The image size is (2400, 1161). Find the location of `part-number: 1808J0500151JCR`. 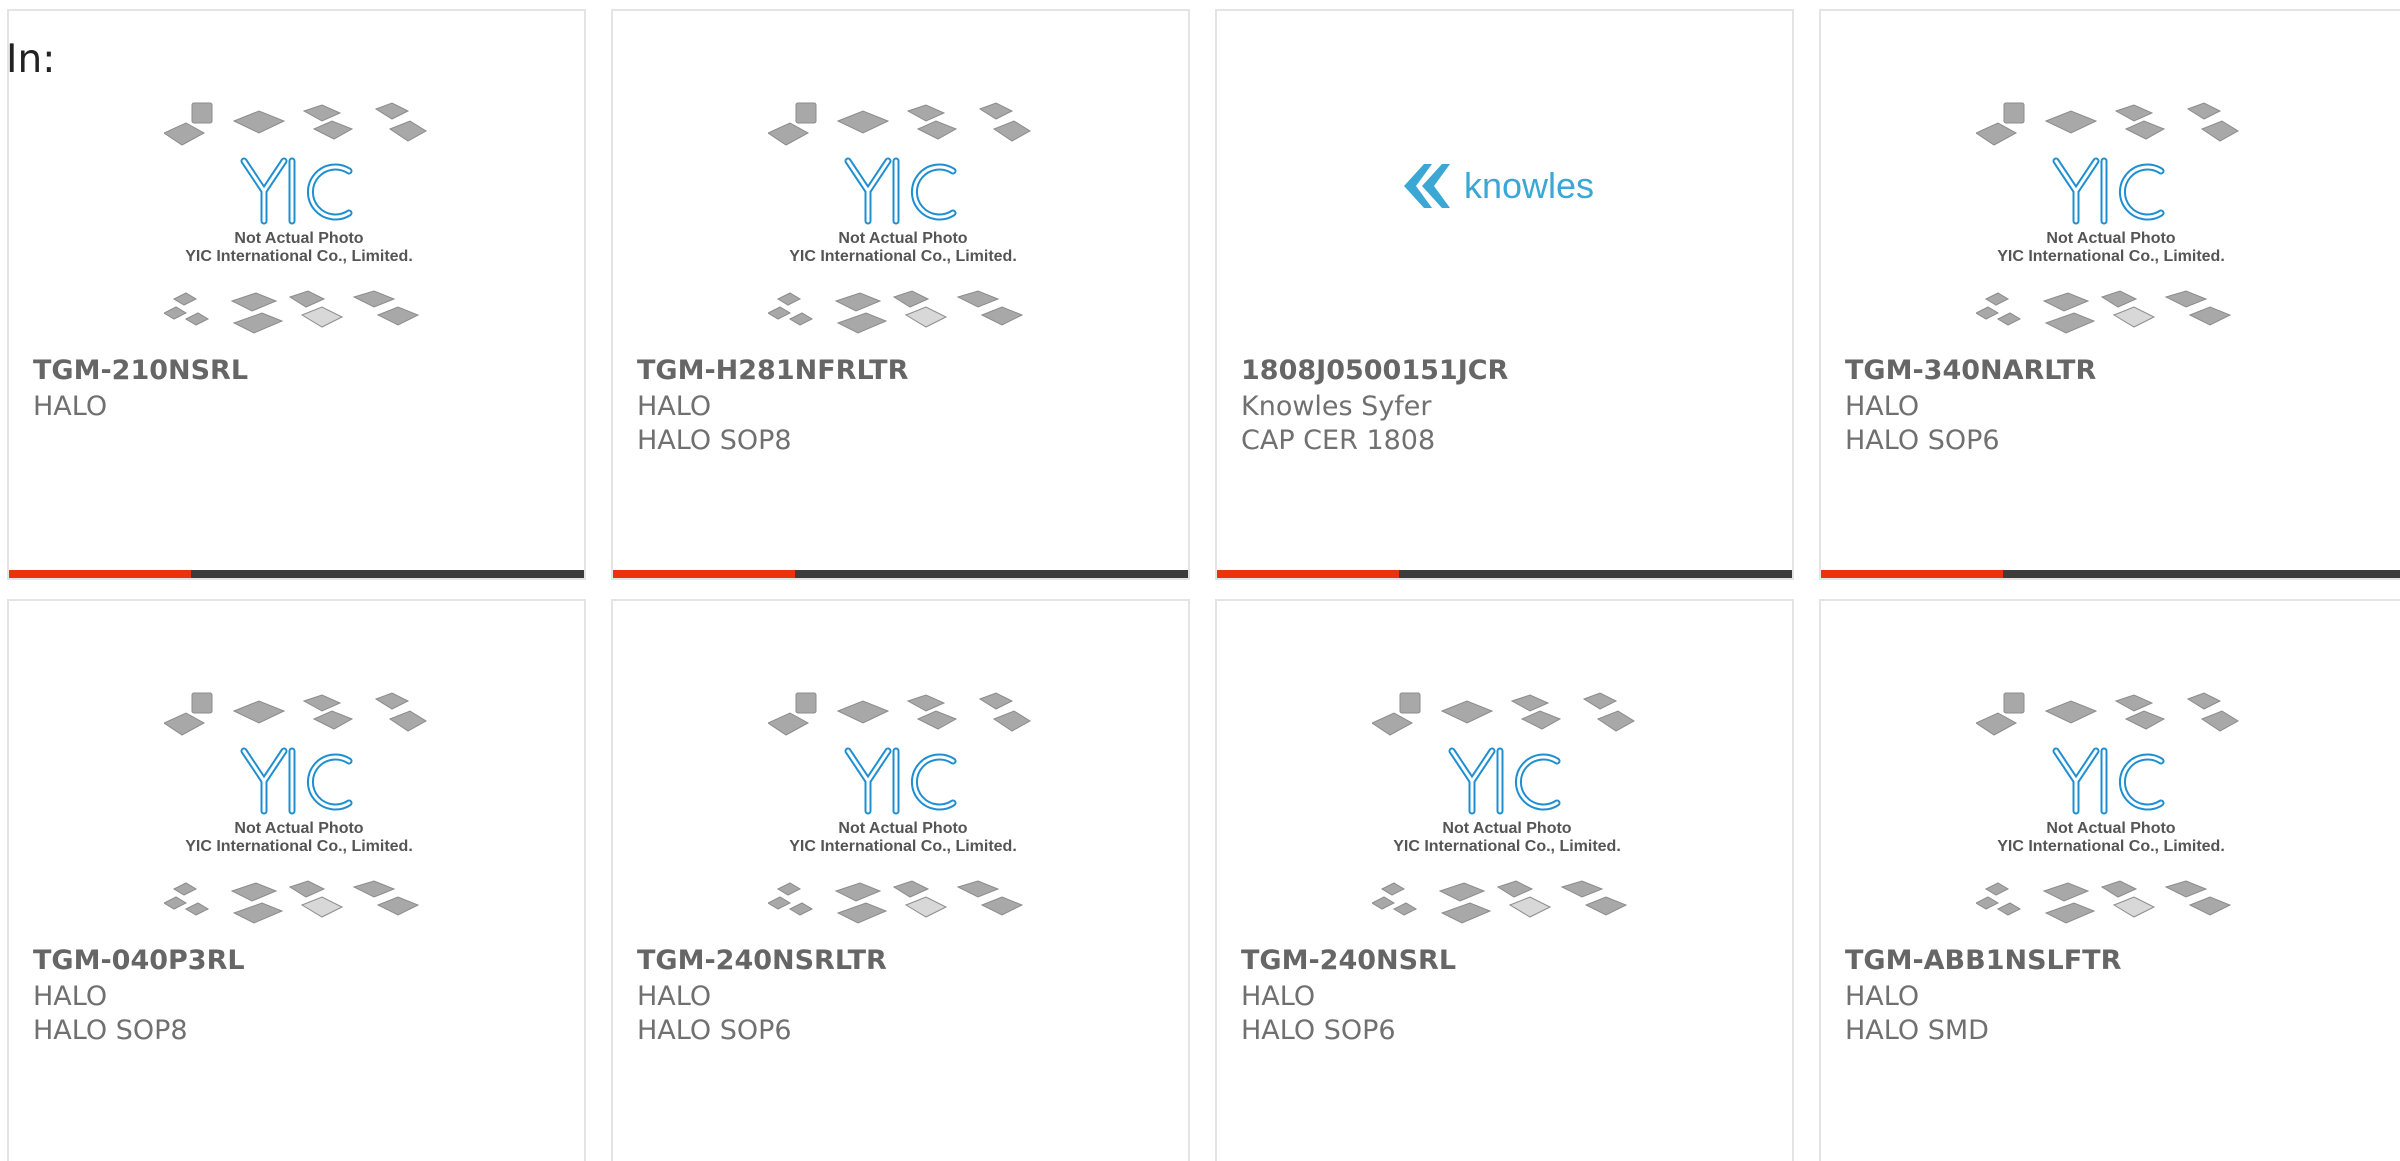

part-number: 1808J0500151JCR is located at coordinates (1374, 370).